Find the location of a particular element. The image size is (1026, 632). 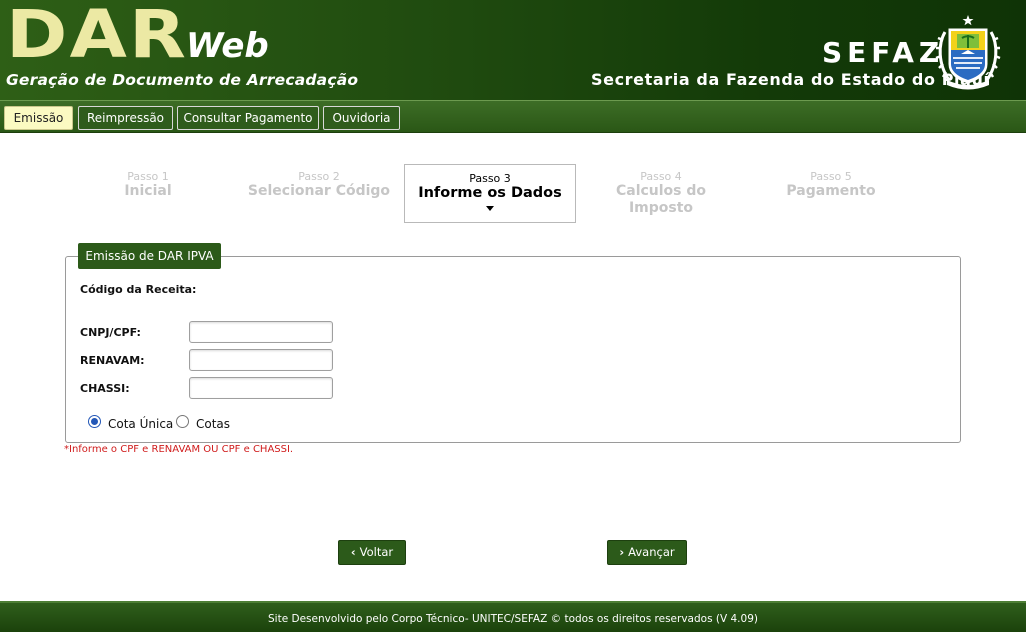

cnpj-cpf-input is located at coordinates (261, 332).